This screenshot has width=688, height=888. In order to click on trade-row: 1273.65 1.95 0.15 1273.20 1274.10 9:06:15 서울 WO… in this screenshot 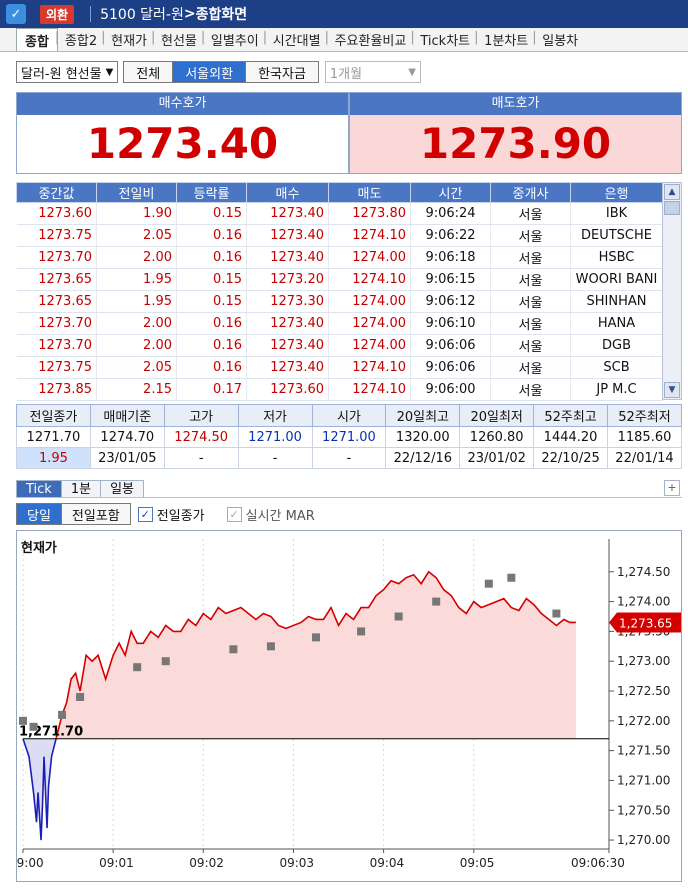, I will do `click(339, 279)`.